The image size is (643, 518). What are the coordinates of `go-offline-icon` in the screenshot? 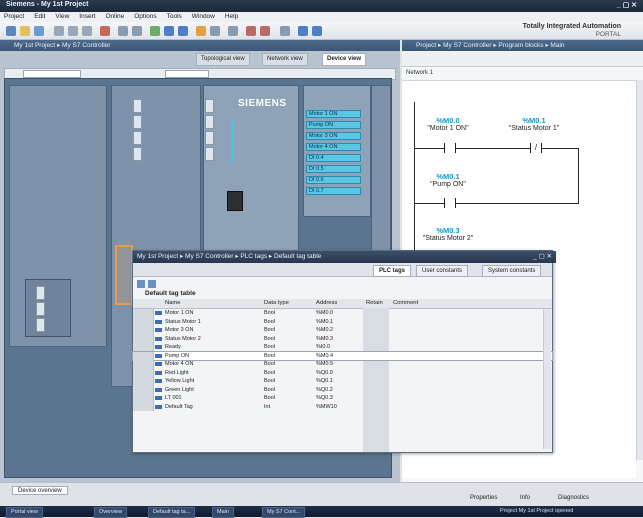 It's located at (215, 31).